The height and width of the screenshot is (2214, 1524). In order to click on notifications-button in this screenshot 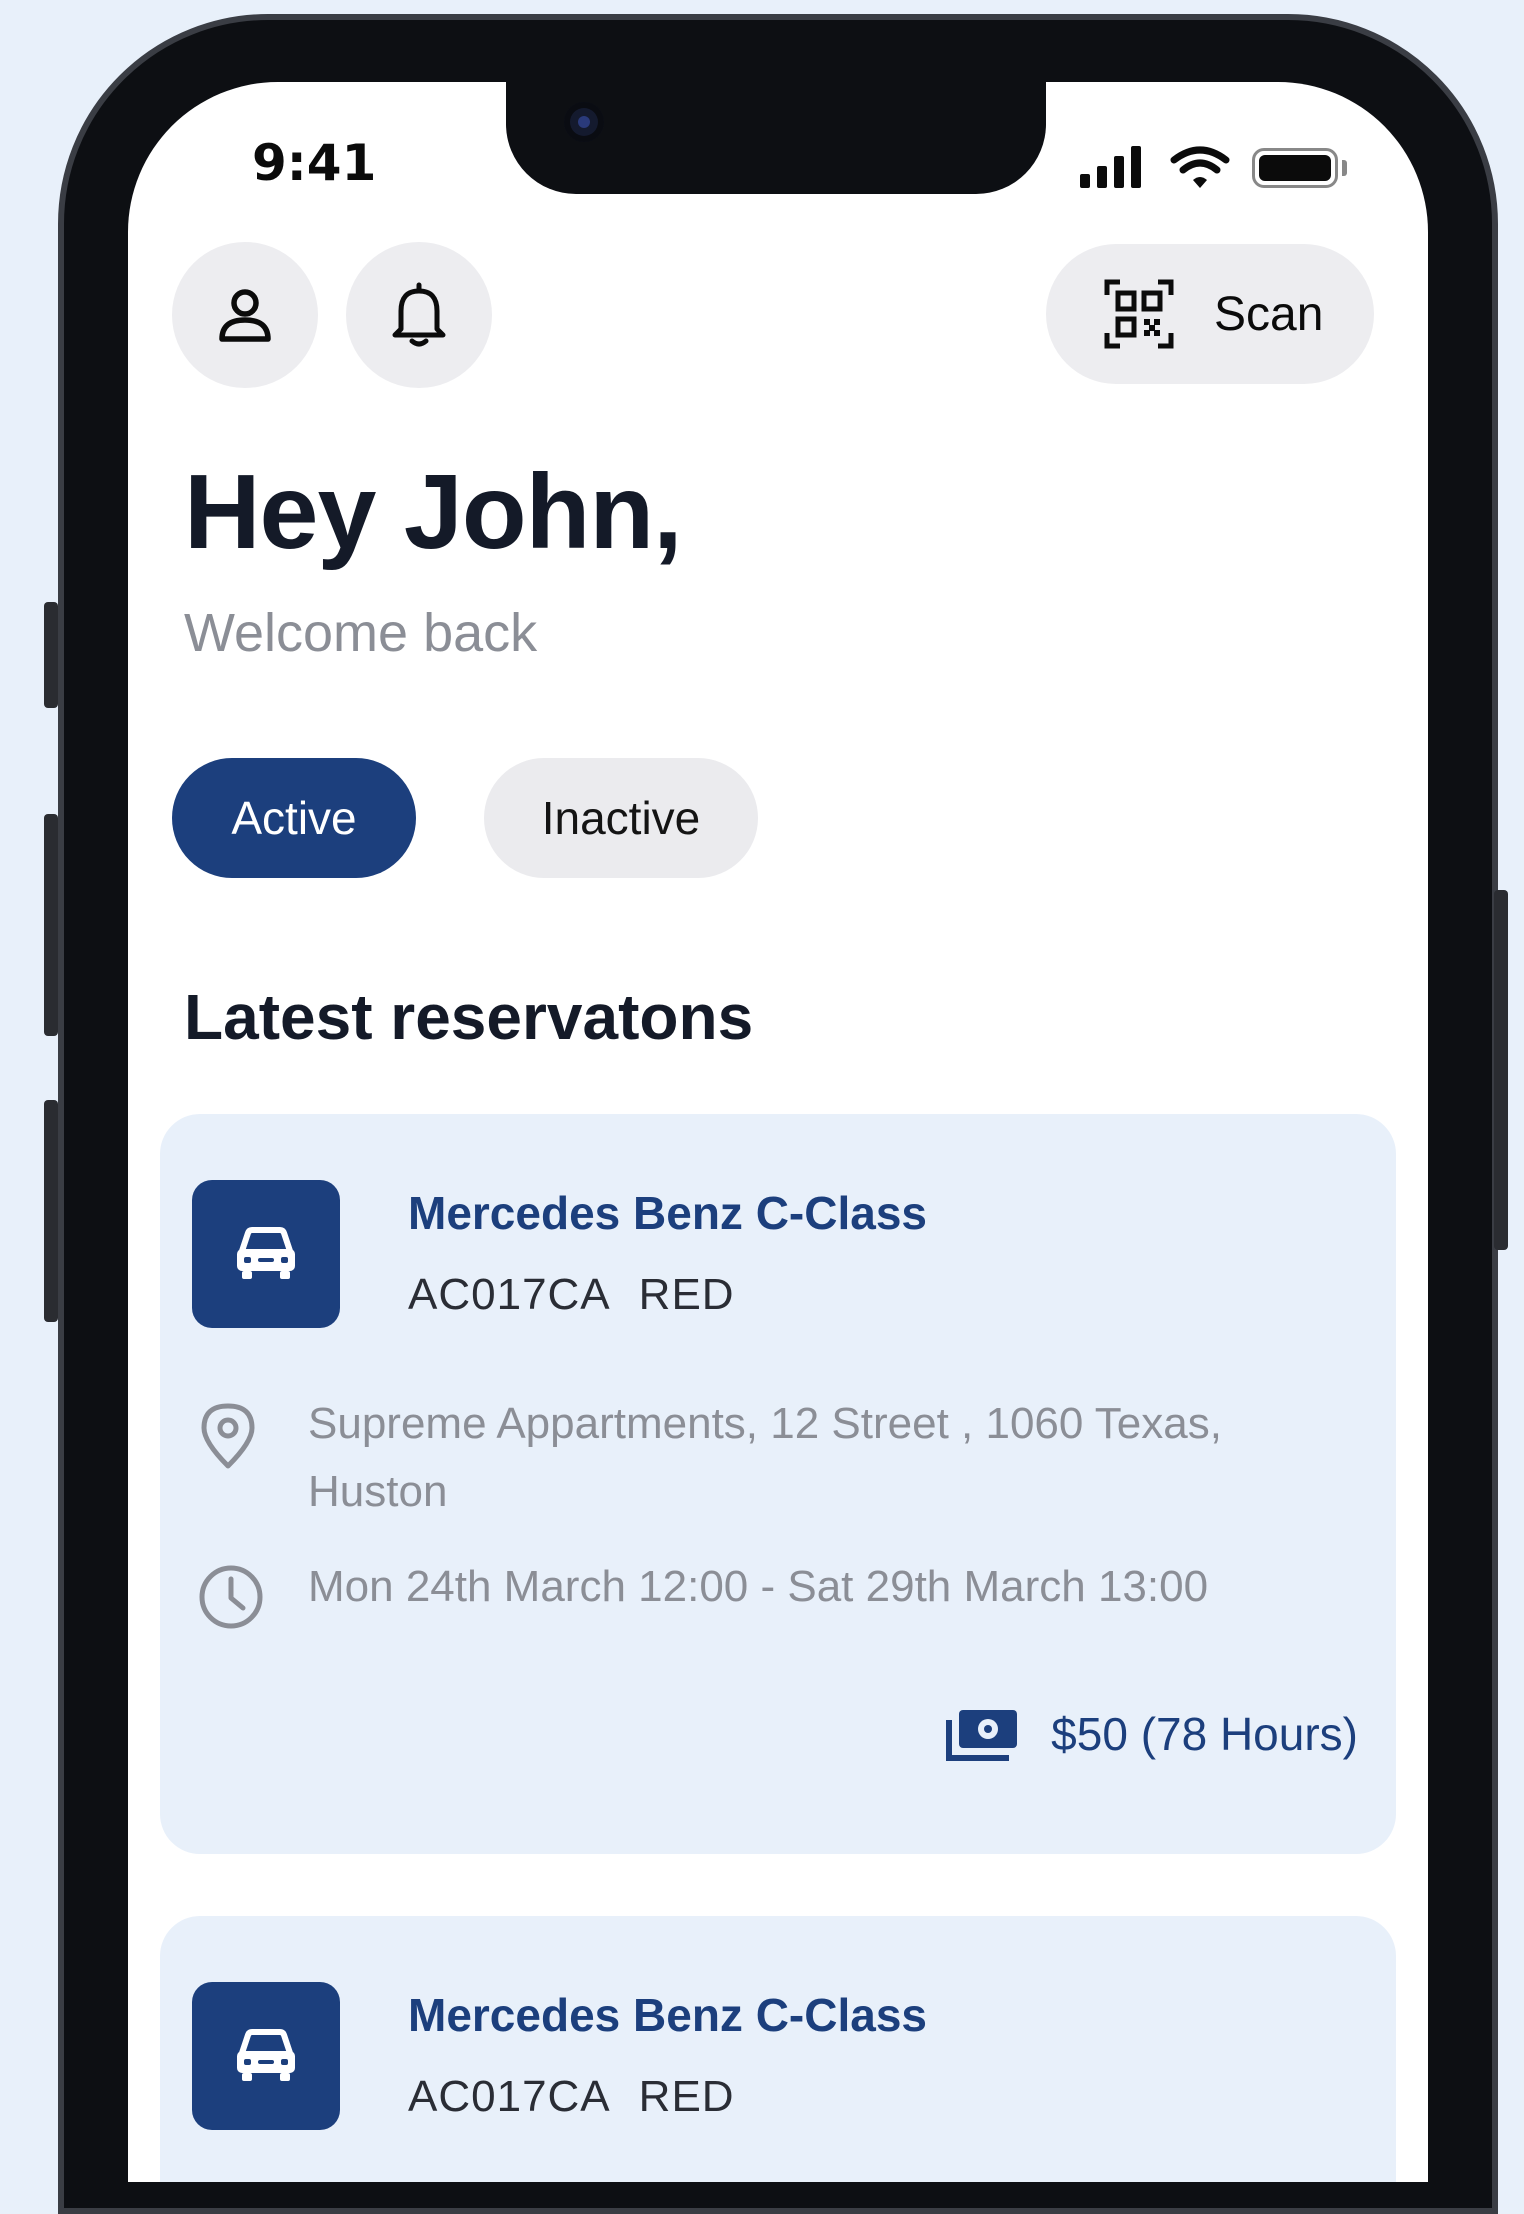, I will do `click(419, 315)`.